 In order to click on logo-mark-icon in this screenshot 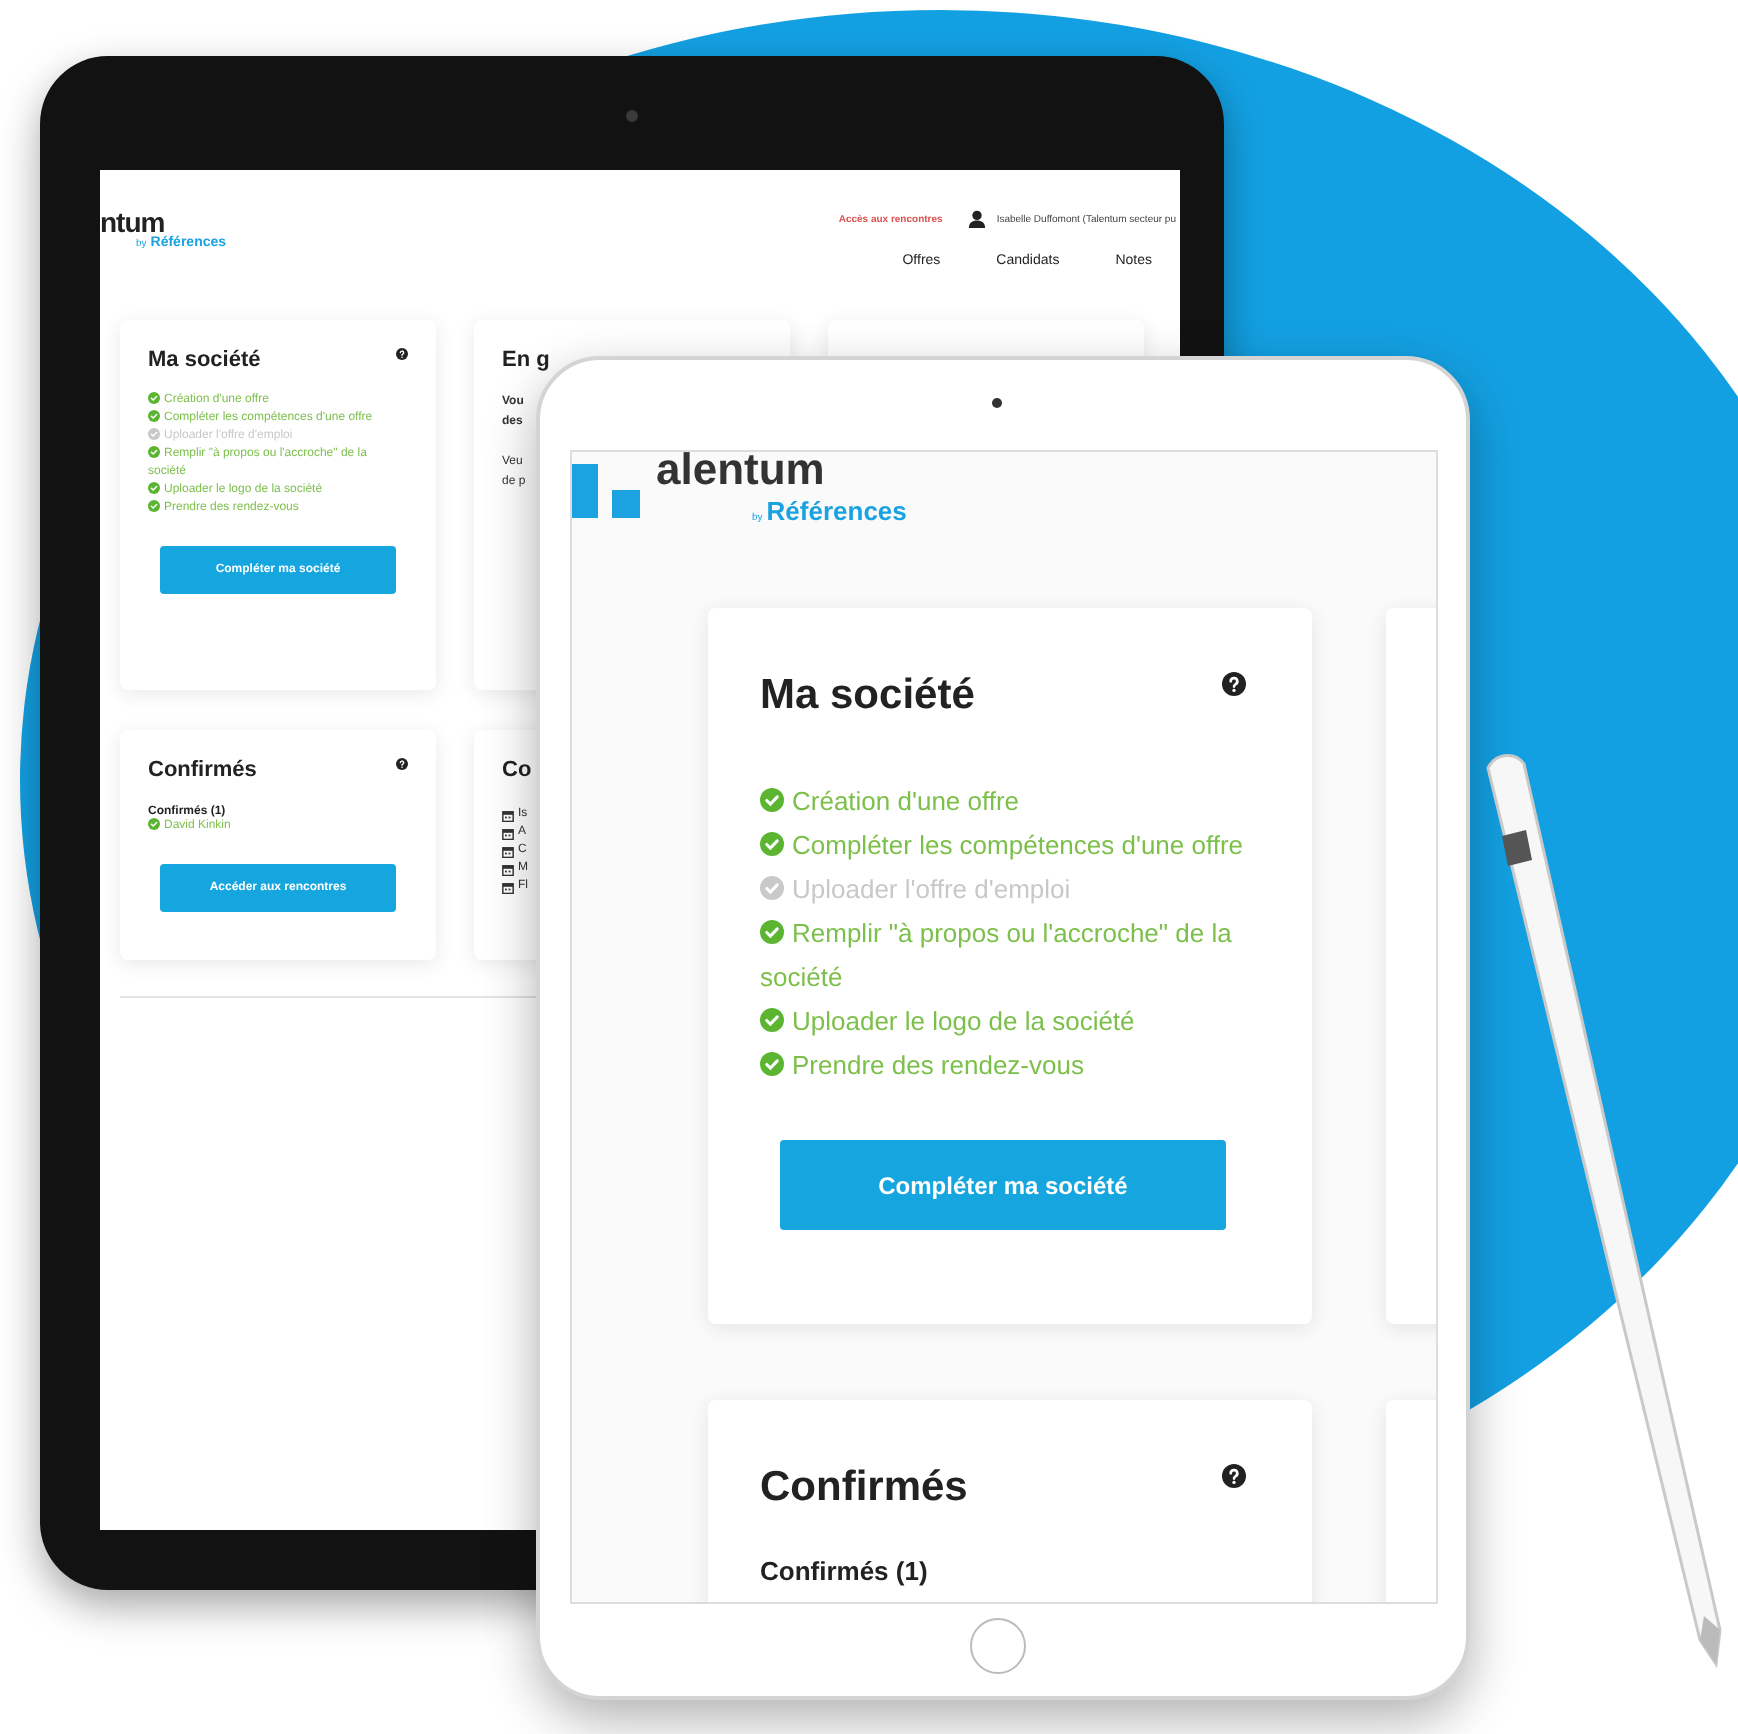, I will do `click(608, 494)`.